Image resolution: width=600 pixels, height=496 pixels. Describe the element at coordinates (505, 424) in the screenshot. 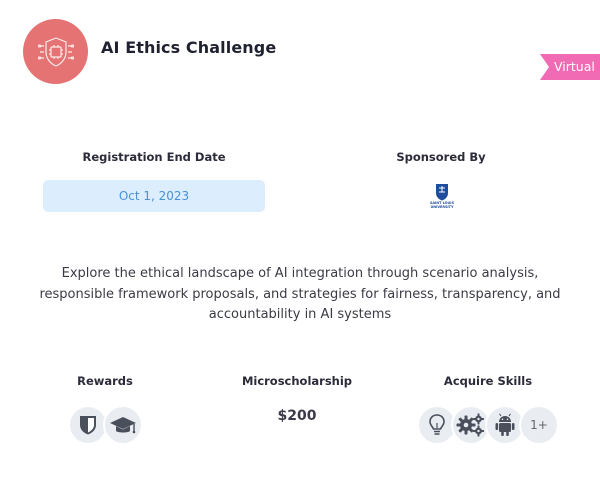

I see `android-icon` at that location.